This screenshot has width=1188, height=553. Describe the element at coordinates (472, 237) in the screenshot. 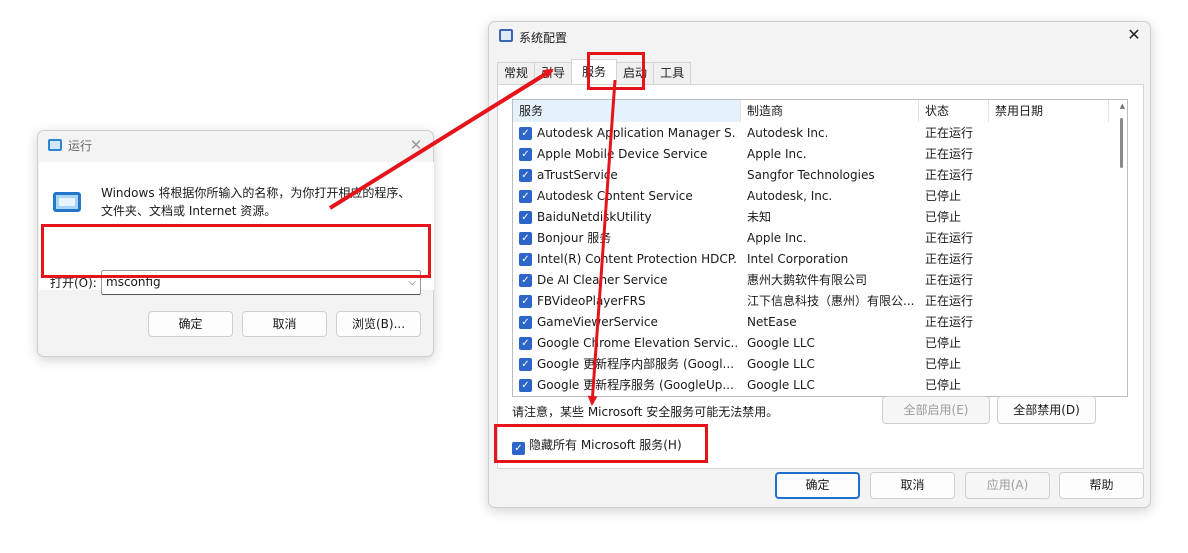

I see `annotation-arrows` at that location.